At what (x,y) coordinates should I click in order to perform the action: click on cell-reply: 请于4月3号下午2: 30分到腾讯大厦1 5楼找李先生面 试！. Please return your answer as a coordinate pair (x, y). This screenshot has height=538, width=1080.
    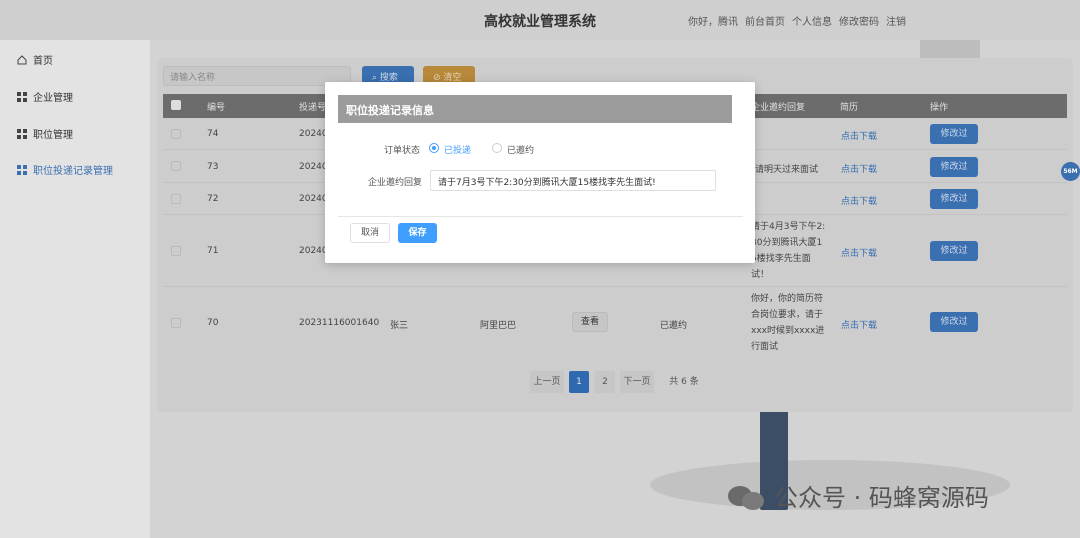
    Looking at the image, I should click on (788, 251).